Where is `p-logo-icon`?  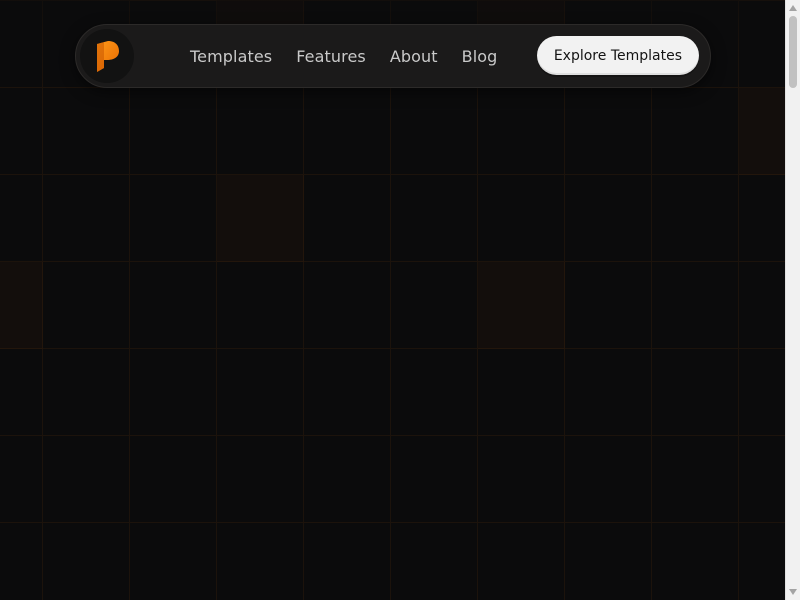 p-logo-icon is located at coordinates (108, 56).